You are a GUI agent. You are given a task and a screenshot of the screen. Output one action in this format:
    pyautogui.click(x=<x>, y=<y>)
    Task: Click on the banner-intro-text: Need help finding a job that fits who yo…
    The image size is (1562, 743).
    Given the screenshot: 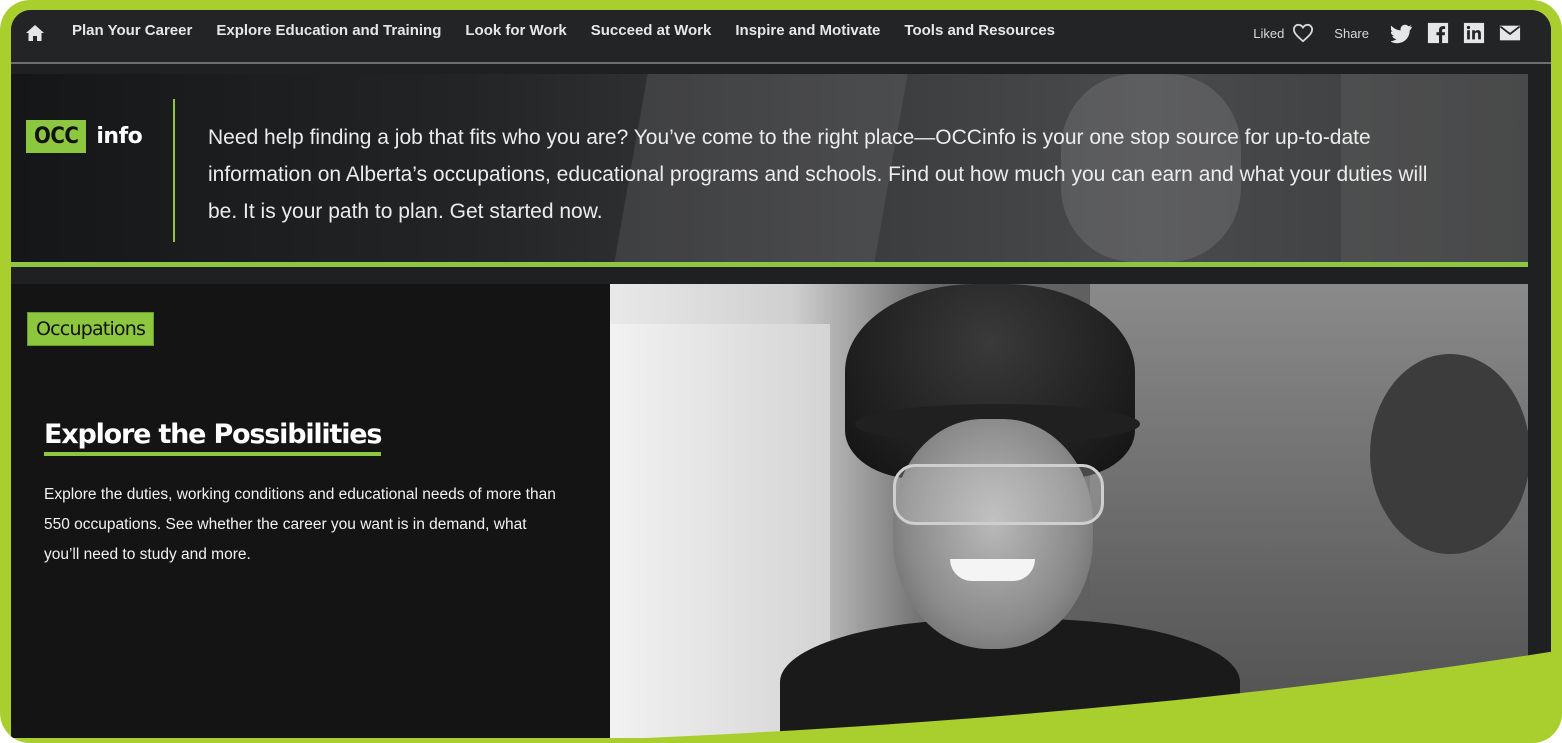 What is the action you would take?
    pyautogui.click(x=818, y=174)
    